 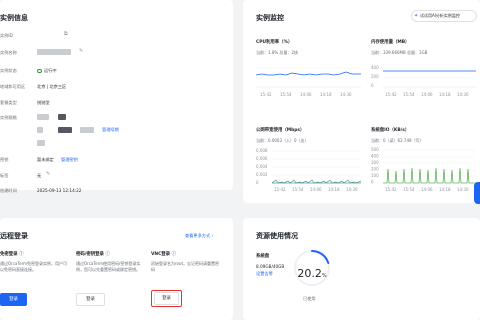 What do you see at coordinates (12, 254) in the screenshot?
I see `passwordless-login-title: 免密登录 ⓘ` at bounding box center [12, 254].